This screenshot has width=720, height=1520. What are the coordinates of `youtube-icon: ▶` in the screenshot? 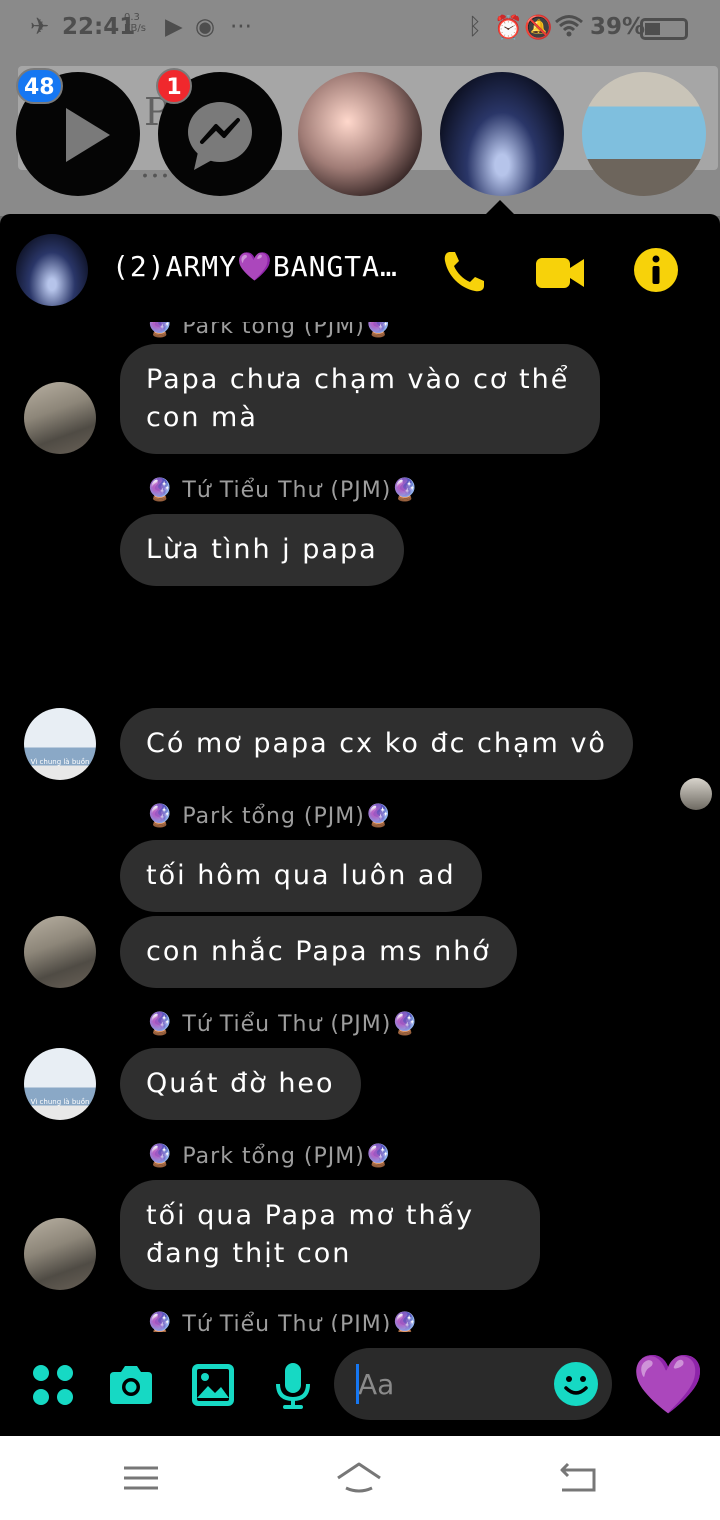 It's located at (174, 27).